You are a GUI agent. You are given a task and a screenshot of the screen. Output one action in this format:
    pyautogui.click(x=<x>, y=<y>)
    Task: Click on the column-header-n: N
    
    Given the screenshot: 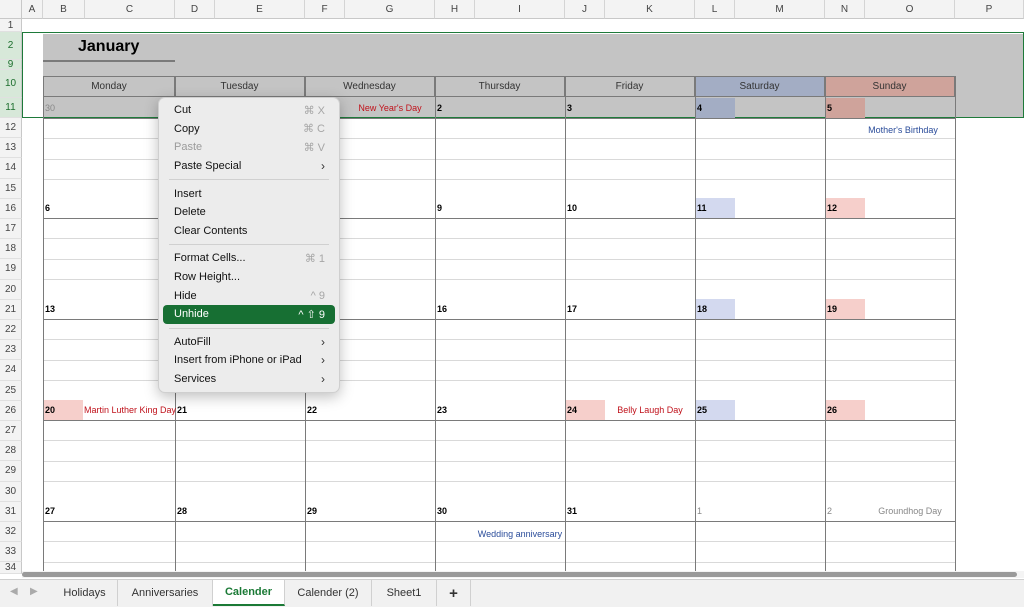 What is the action you would take?
    pyautogui.click(x=845, y=9)
    